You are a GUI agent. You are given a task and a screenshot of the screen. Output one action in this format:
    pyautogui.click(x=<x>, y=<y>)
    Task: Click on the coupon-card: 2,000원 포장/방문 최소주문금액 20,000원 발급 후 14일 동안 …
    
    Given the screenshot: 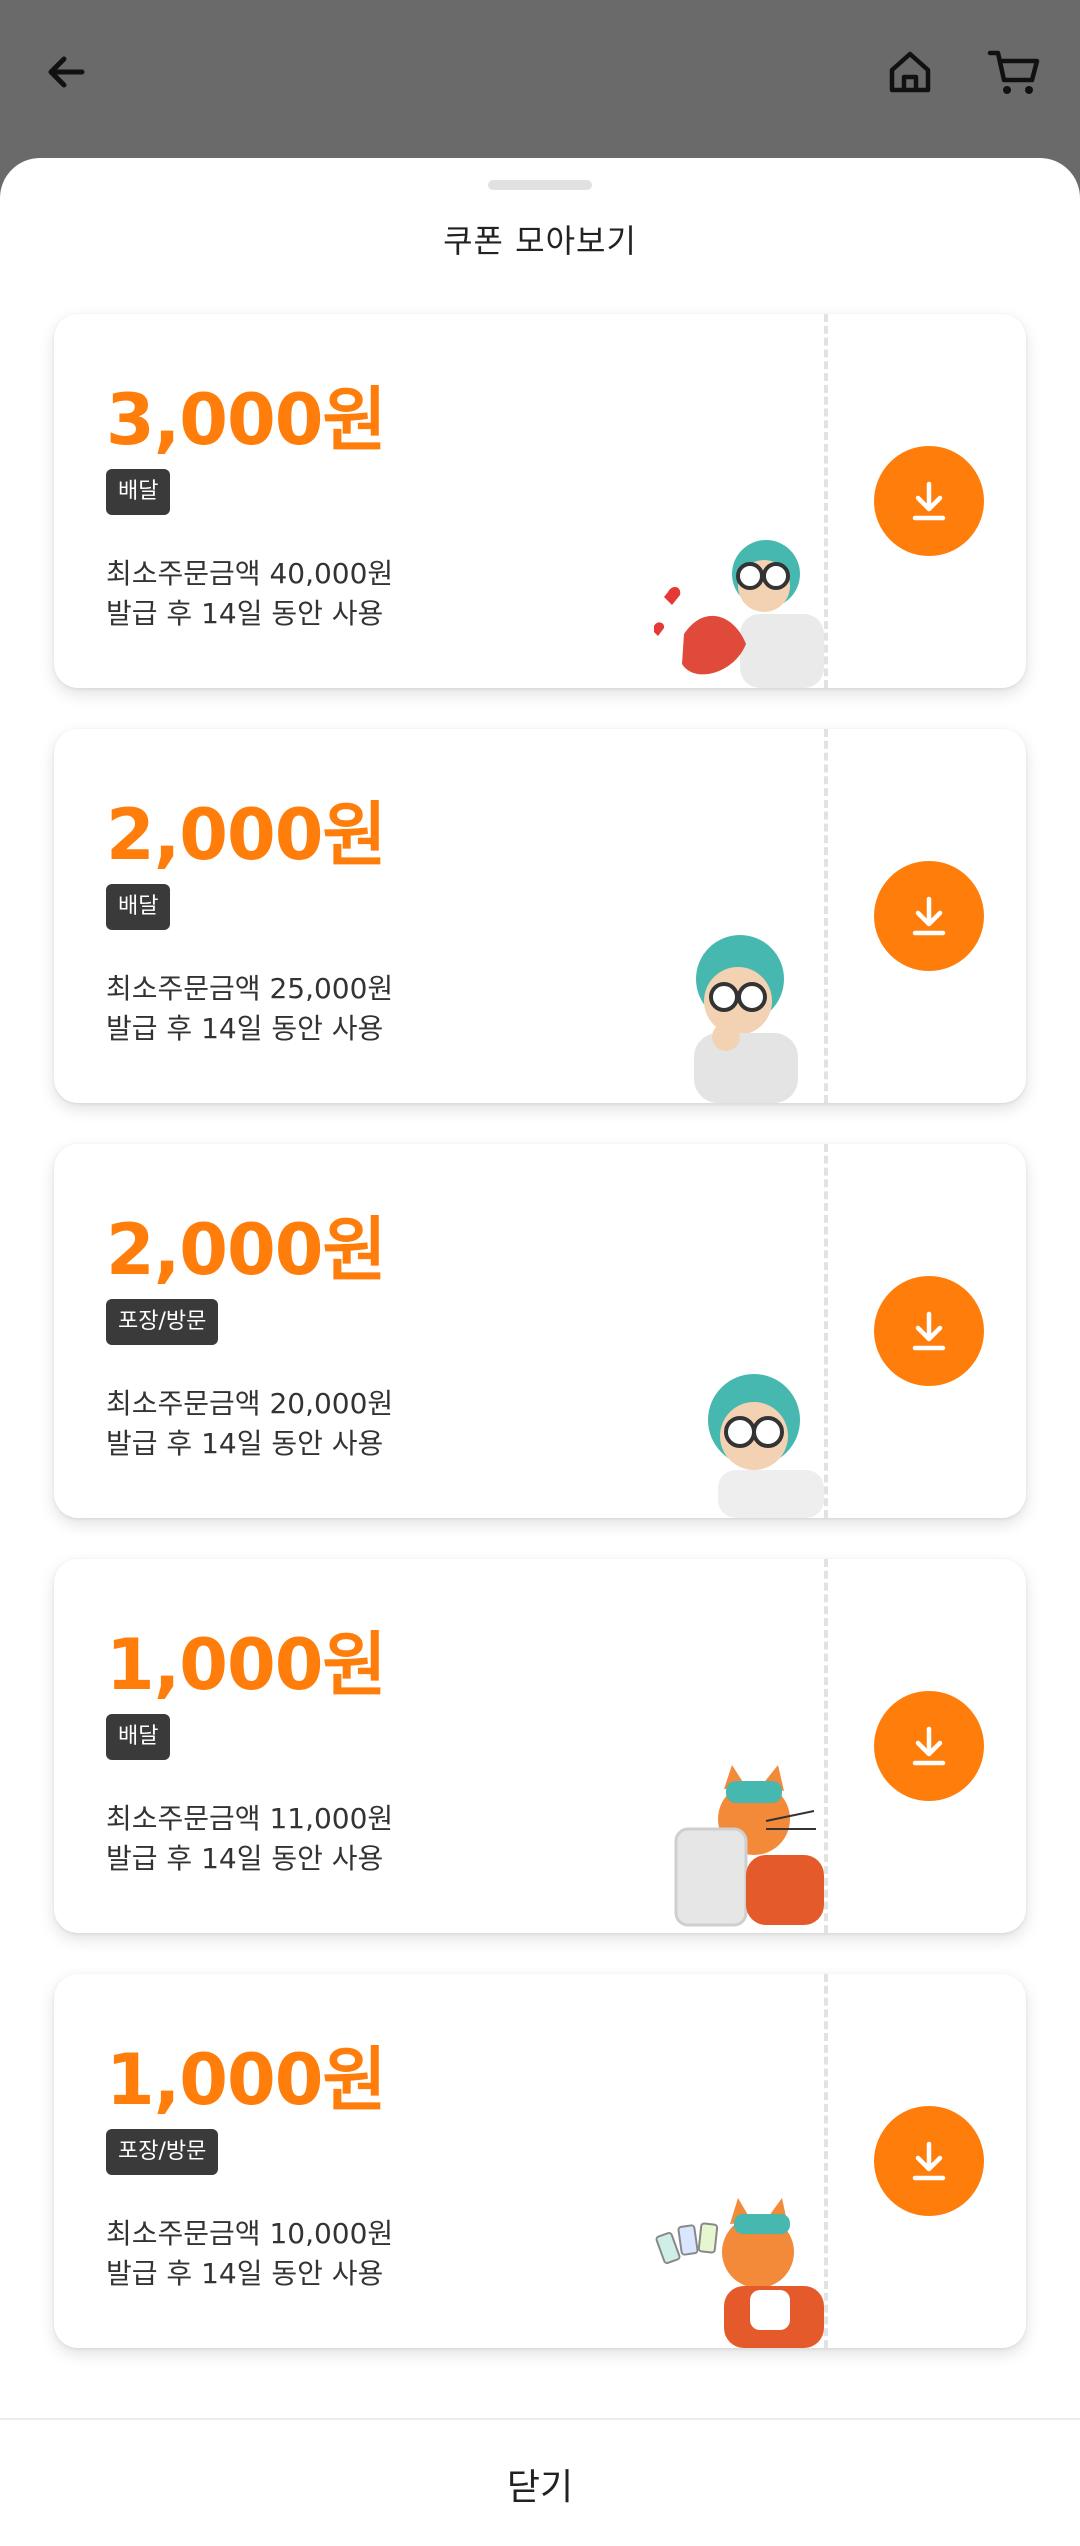 What is the action you would take?
    pyautogui.click(x=540, y=1331)
    